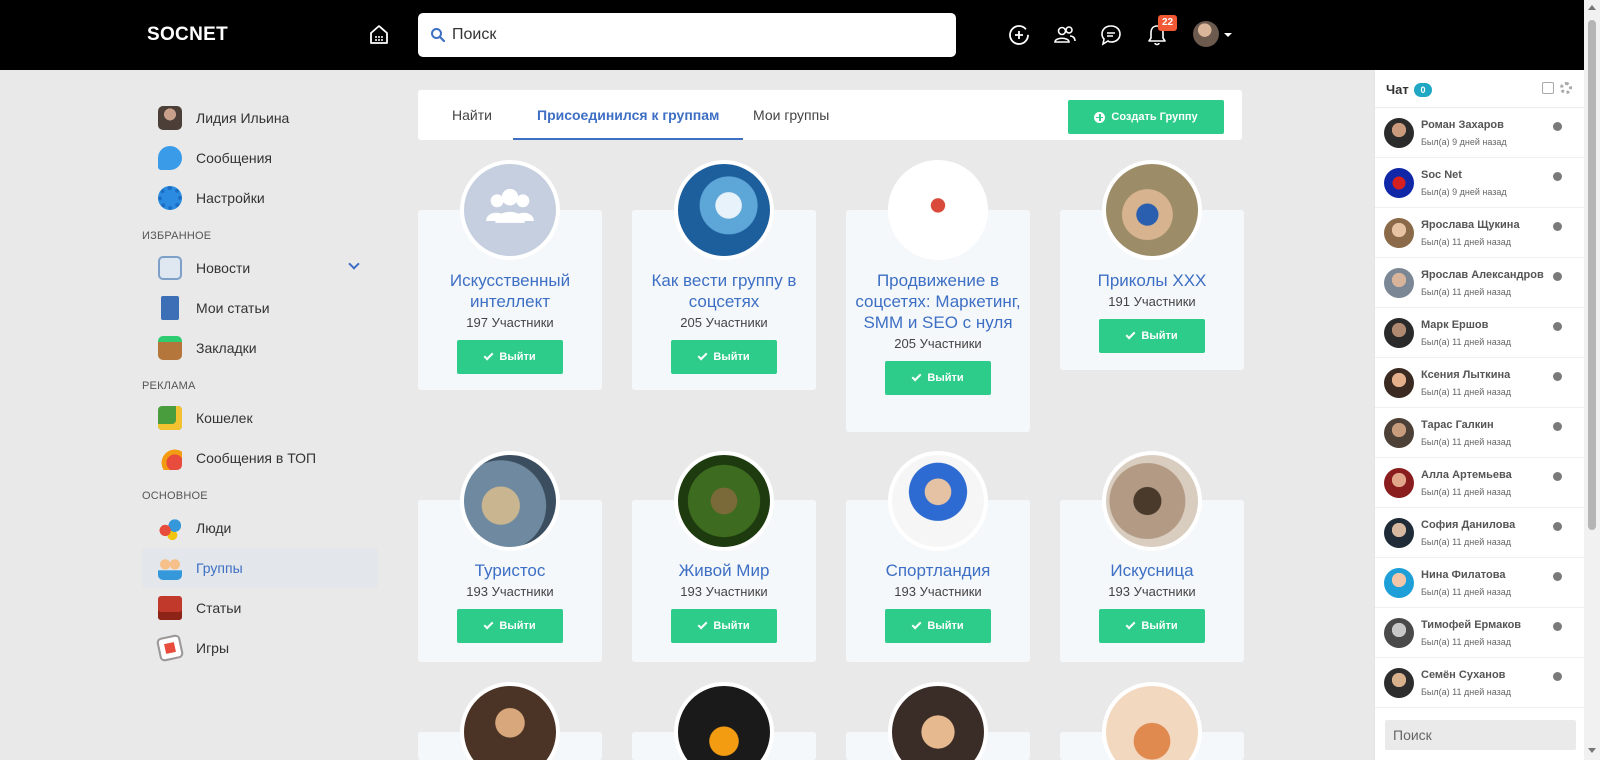 This screenshot has height=760, width=1600. I want to click on add-circle-icon, so click(1019, 35).